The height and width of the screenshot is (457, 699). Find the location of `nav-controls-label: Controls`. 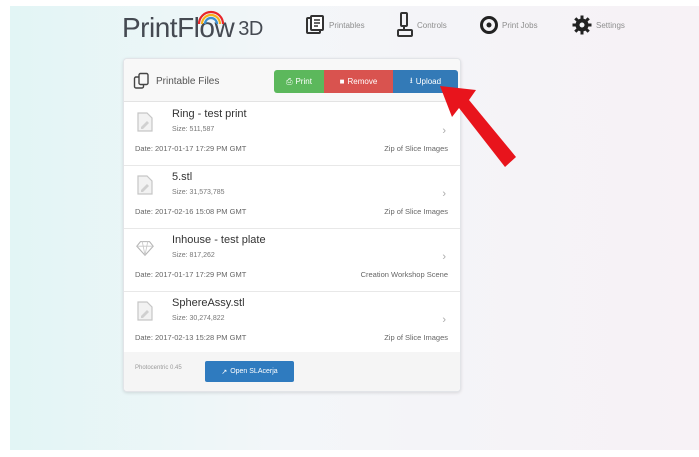

nav-controls-label: Controls is located at coordinates (432, 25).